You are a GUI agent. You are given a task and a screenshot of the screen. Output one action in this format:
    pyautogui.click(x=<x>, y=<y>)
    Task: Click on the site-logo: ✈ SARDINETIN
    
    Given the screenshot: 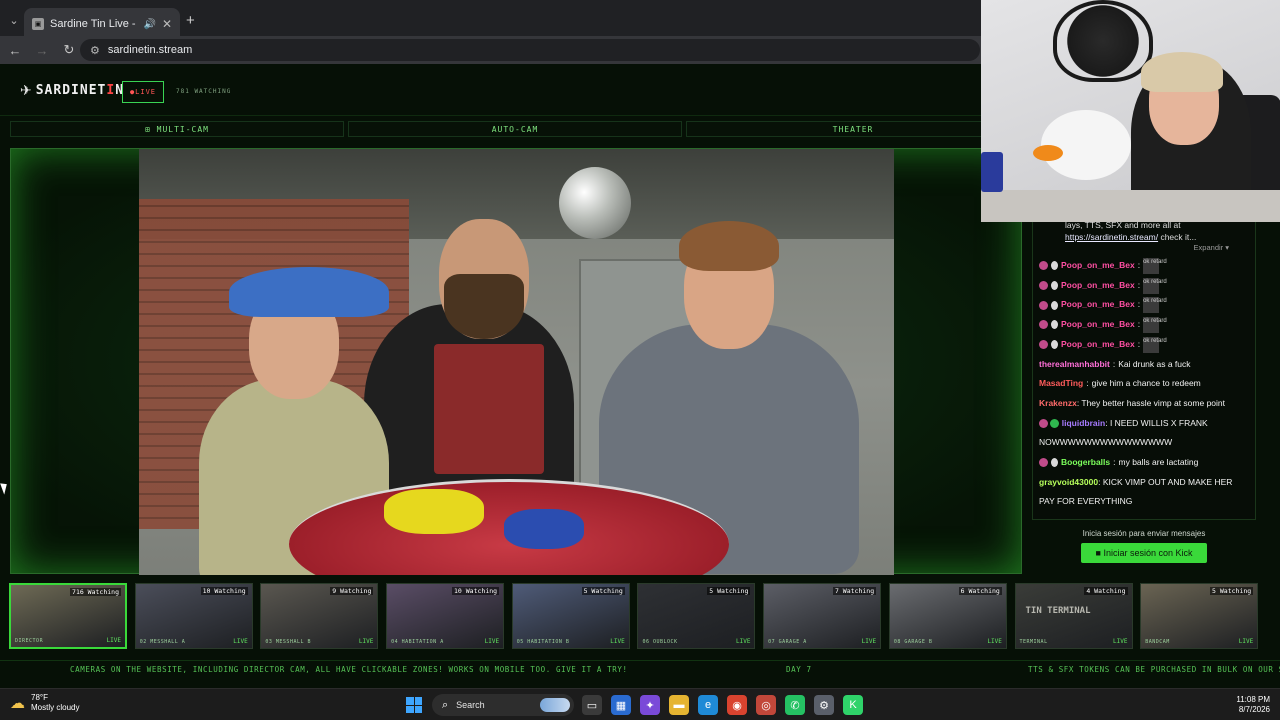 What is the action you would take?
    pyautogui.click(x=72, y=90)
    